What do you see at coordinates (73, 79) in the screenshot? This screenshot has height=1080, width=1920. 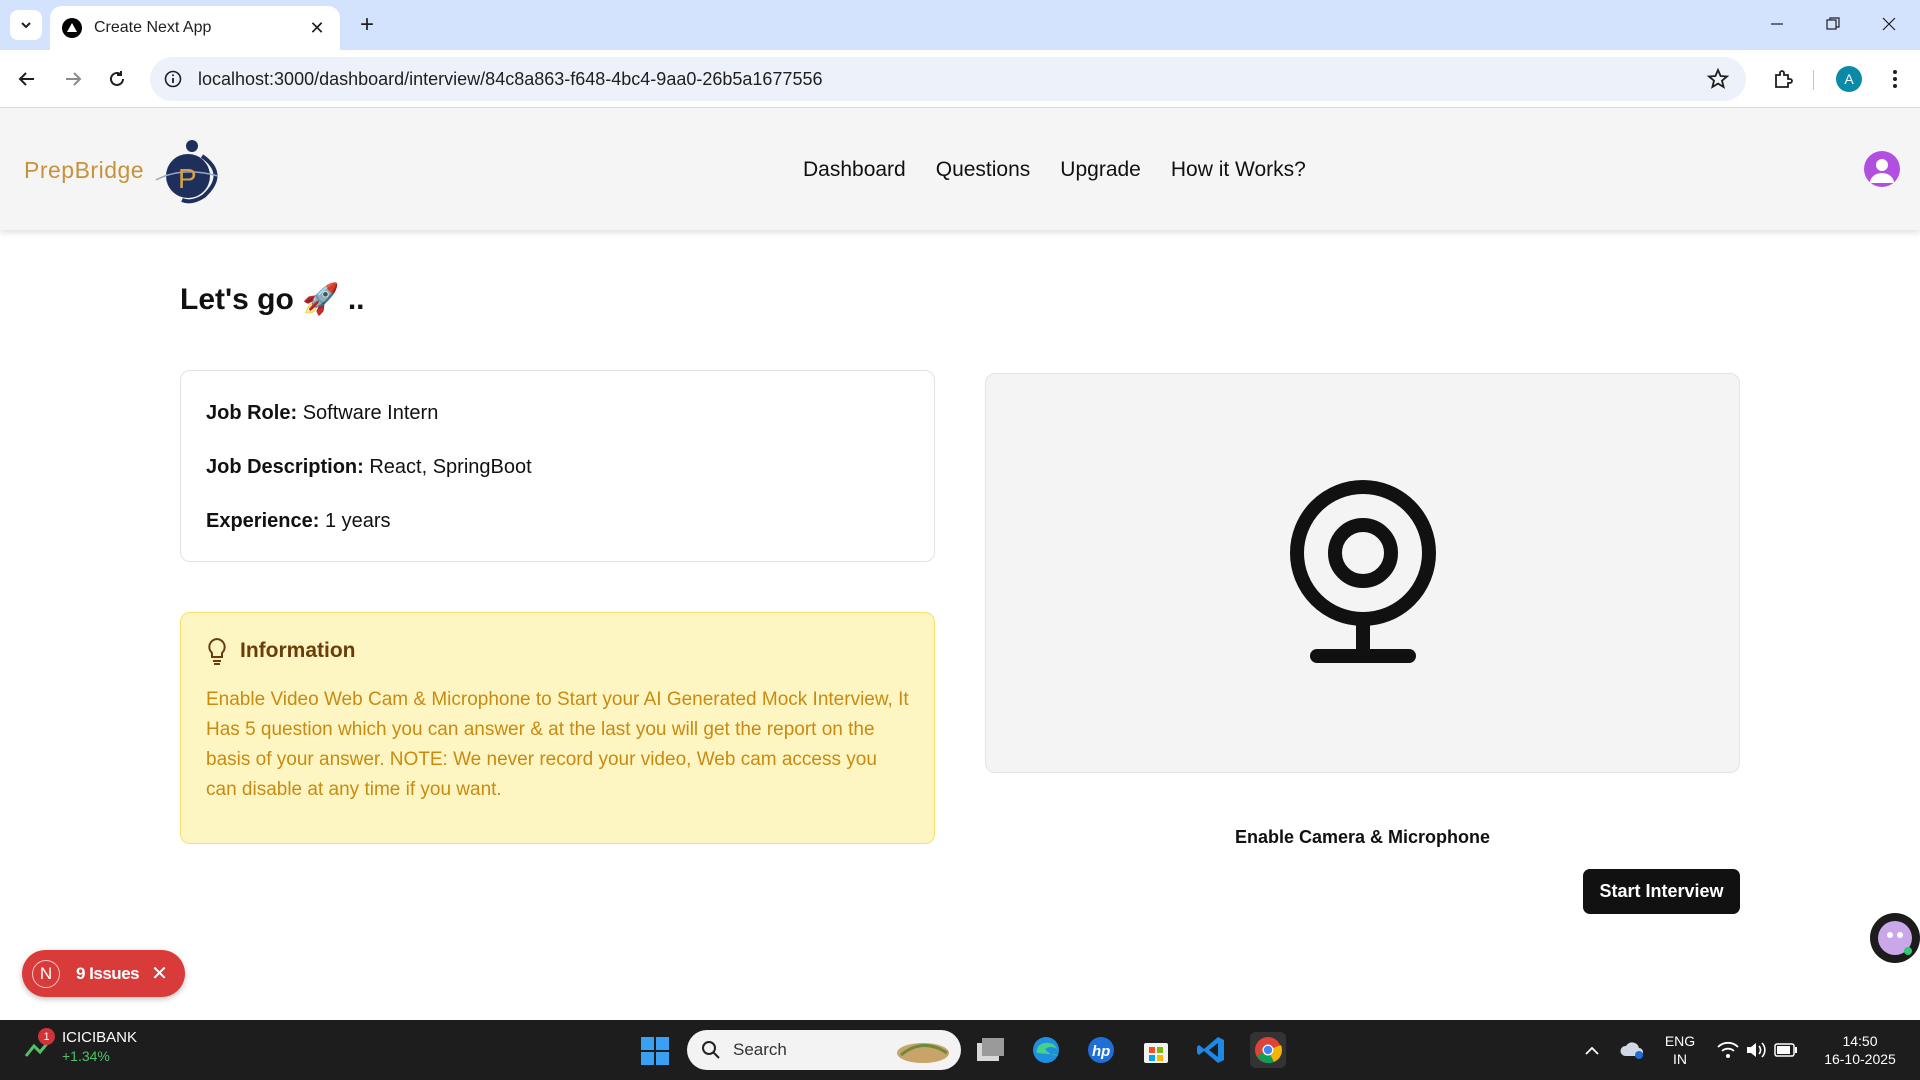 I see `forward-icon` at bounding box center [73, 79].